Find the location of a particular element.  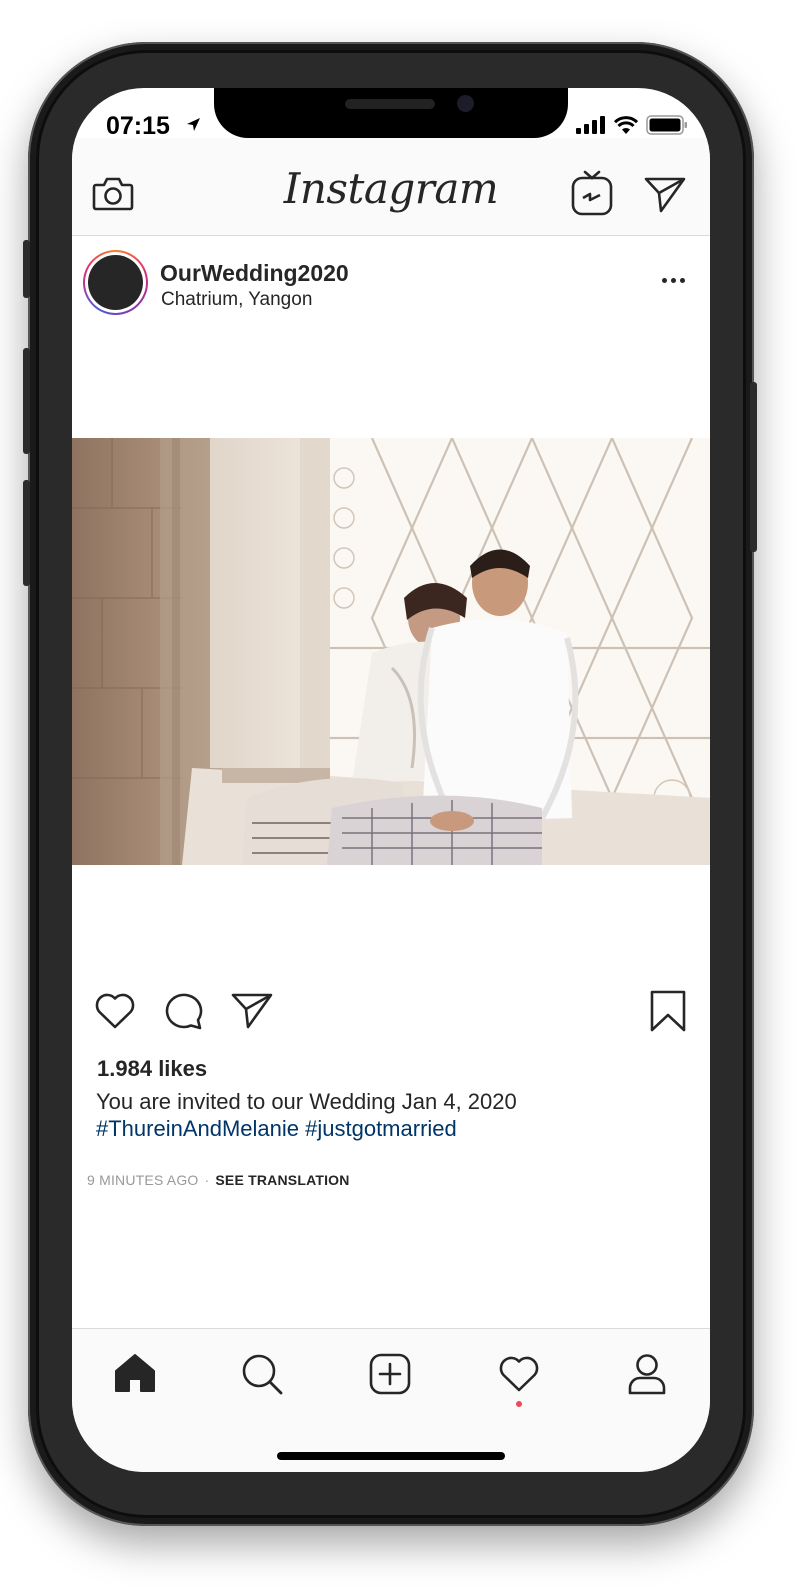

mute-switch is located at coordinates (26, 269).